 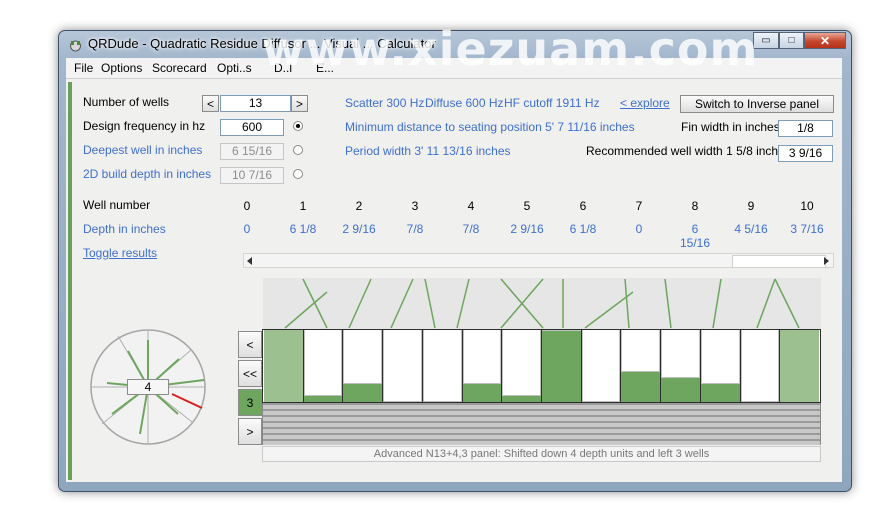 What do you see at coordinates (124, 229) in the screenshot?
I see `depth-label: Depth in inches` at bounding box center [124, 229].